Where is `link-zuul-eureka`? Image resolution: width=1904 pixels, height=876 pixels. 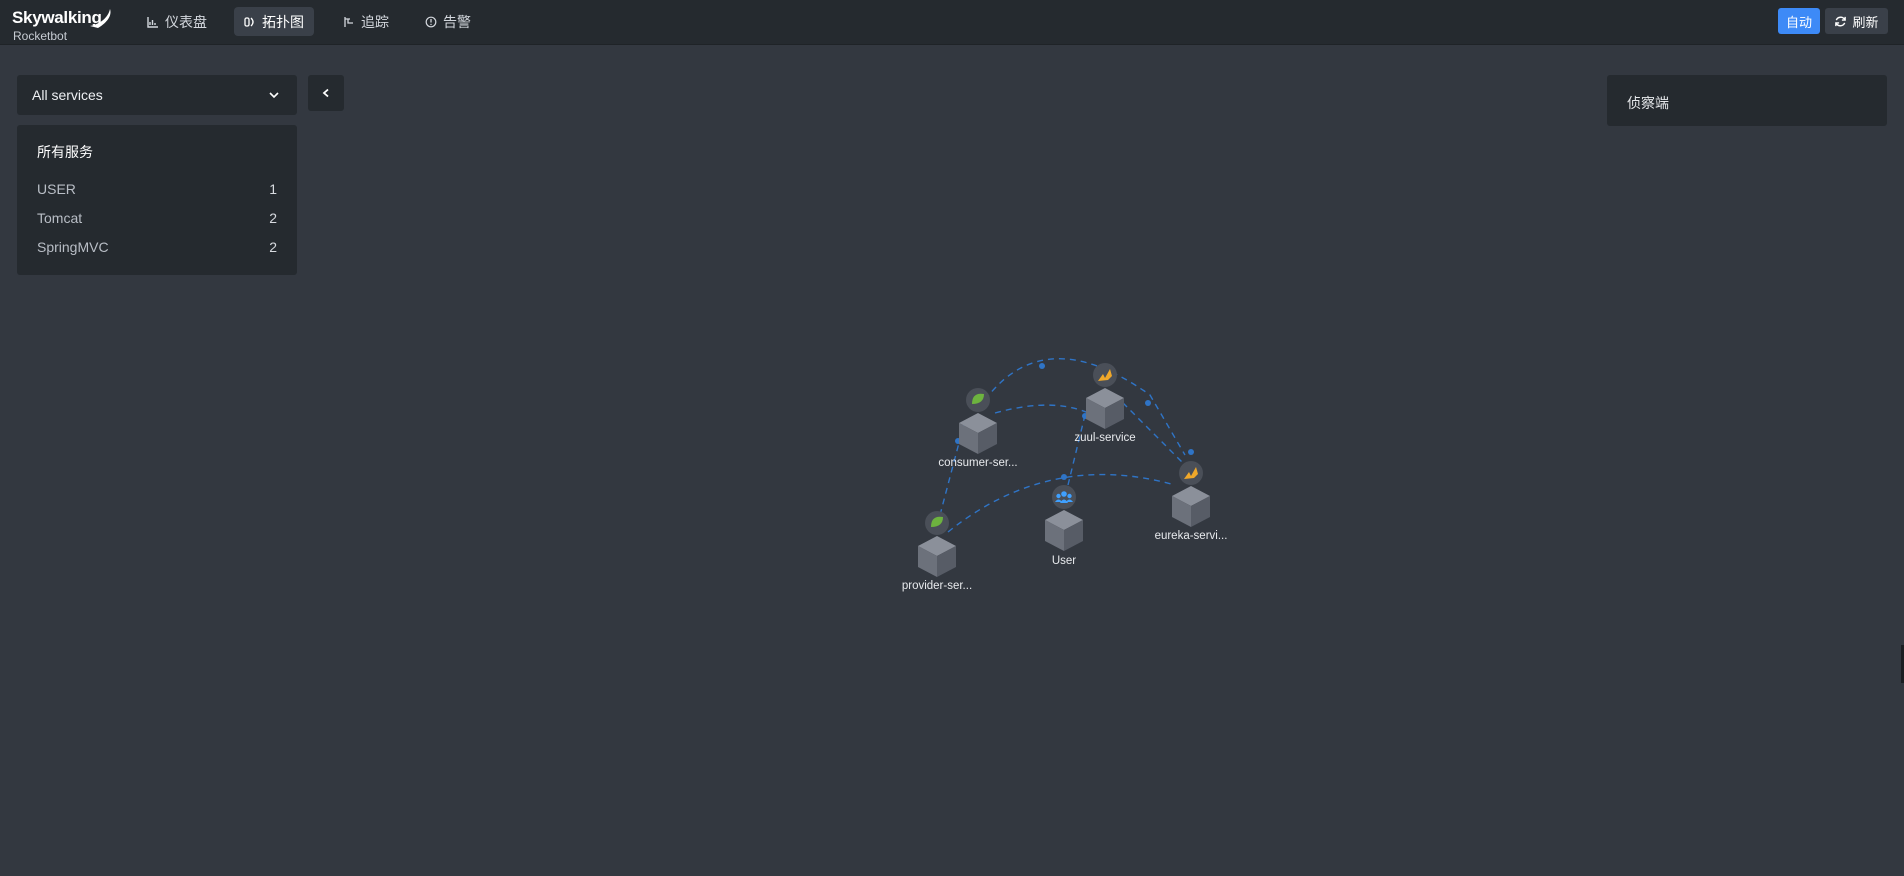
link-zuul-eureka is located at coordinates (1150, 430).